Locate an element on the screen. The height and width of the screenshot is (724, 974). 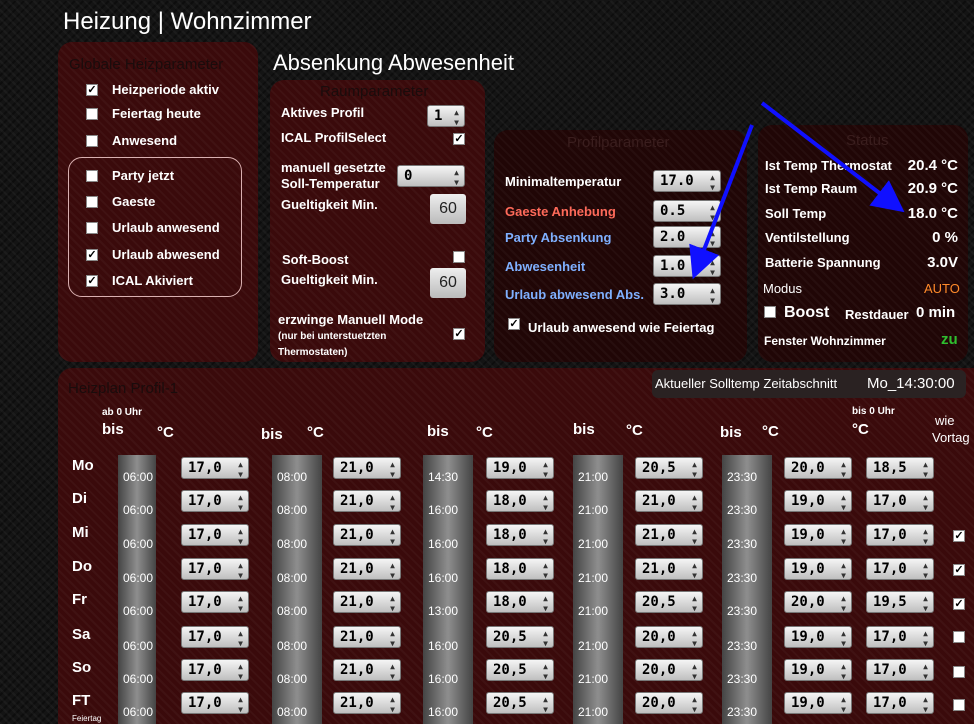
temp-select: 18,5 ▲ ▼ is located at coordinates (900, 468).